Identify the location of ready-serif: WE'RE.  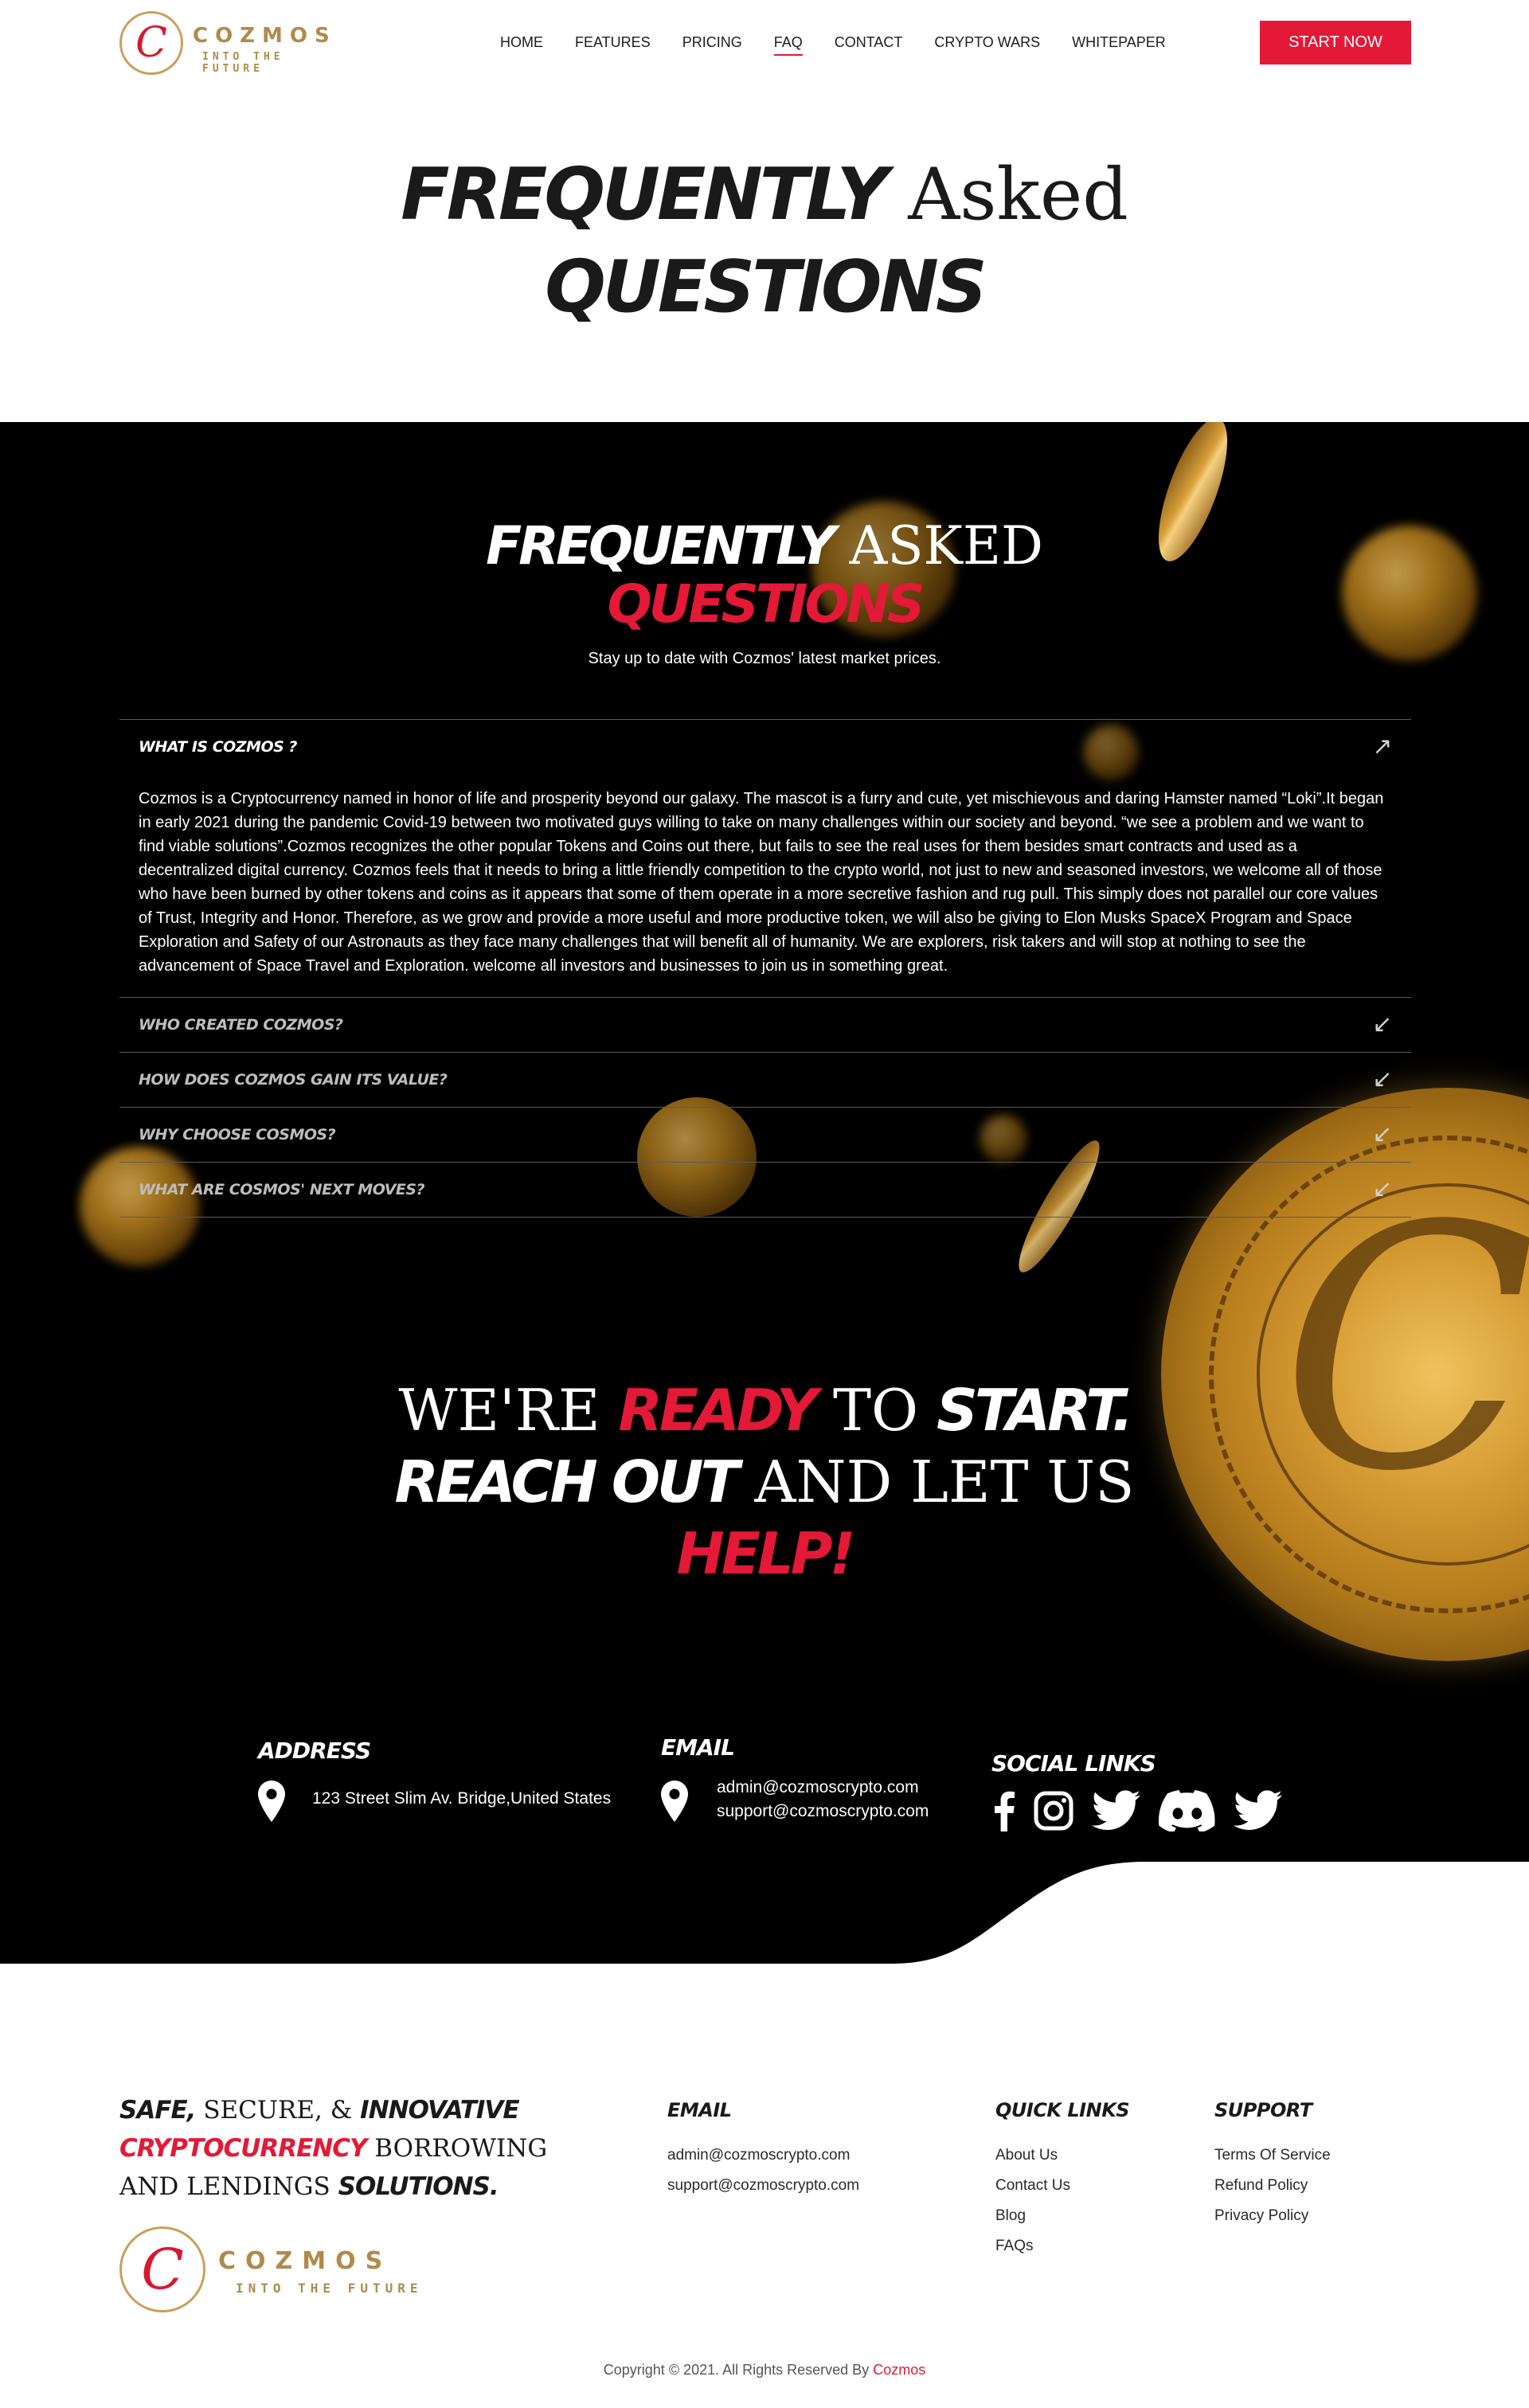
(499, 1410).